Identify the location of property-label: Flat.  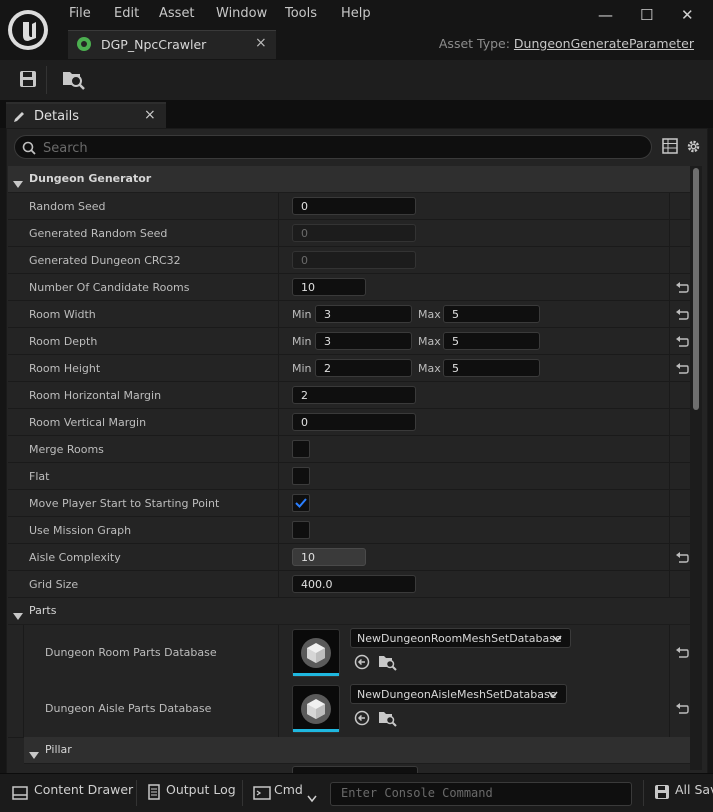
(39, 476).